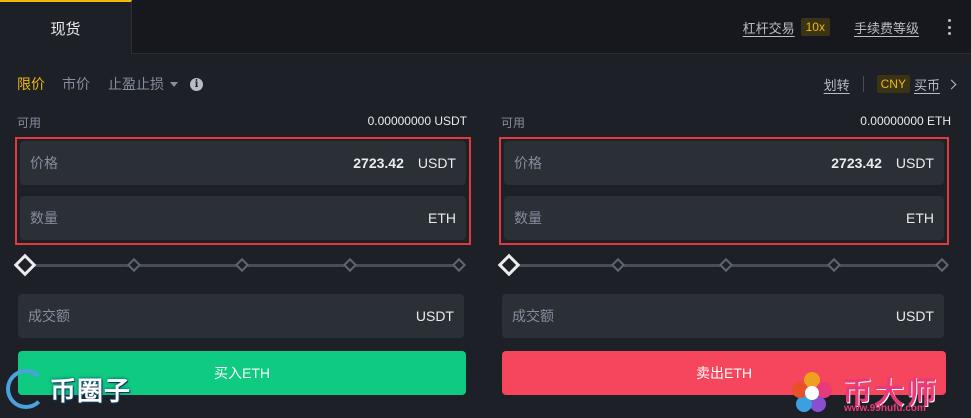  What do you see at coordinates (136, 84) in the screenshot?
I see `order-type-stop: 止盈止损` at bounding box center [136, 84].